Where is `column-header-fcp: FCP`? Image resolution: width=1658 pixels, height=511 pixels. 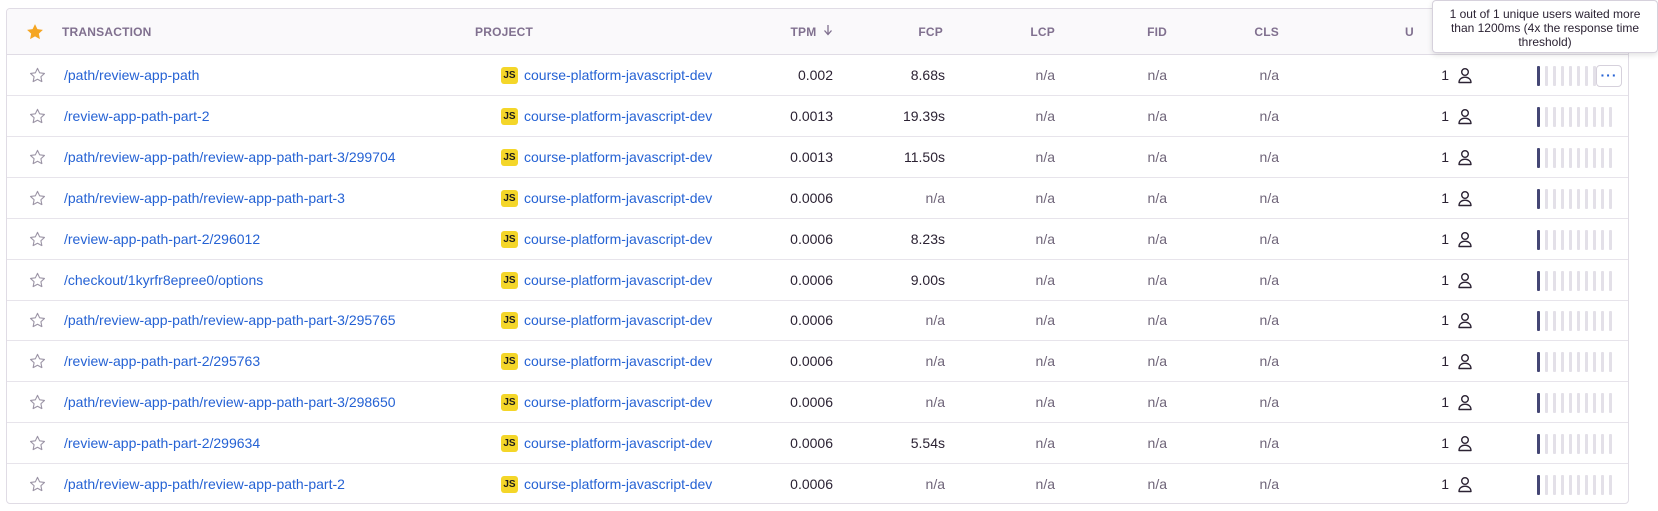
column-header-fcp: FCP is located at coordinates (915, 32).